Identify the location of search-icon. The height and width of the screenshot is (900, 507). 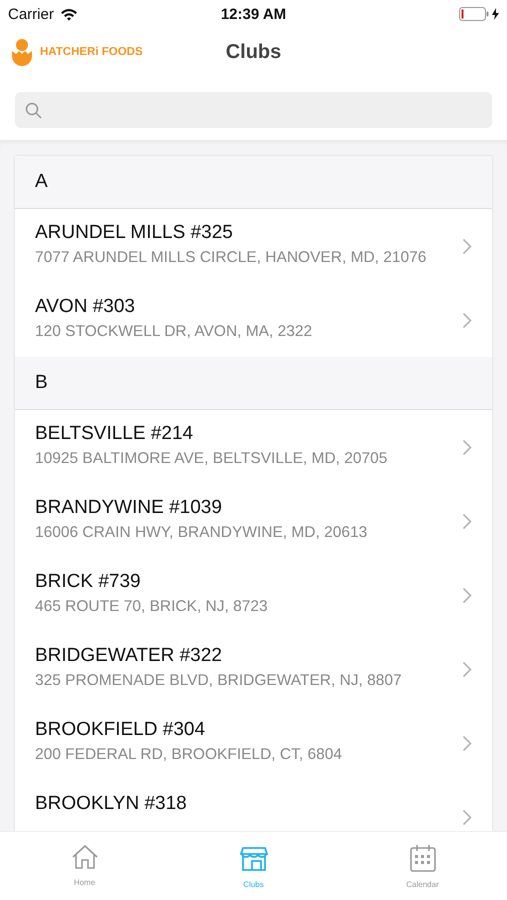
(33, 110).